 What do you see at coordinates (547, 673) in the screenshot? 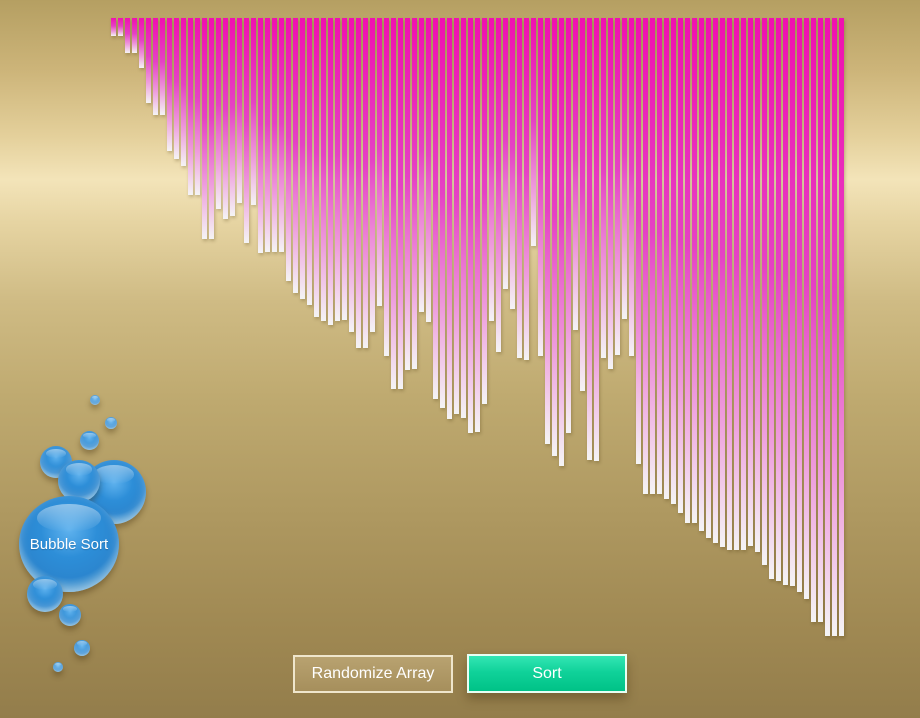
I see `sort-button: Sort` at bounding box center [547, 673].